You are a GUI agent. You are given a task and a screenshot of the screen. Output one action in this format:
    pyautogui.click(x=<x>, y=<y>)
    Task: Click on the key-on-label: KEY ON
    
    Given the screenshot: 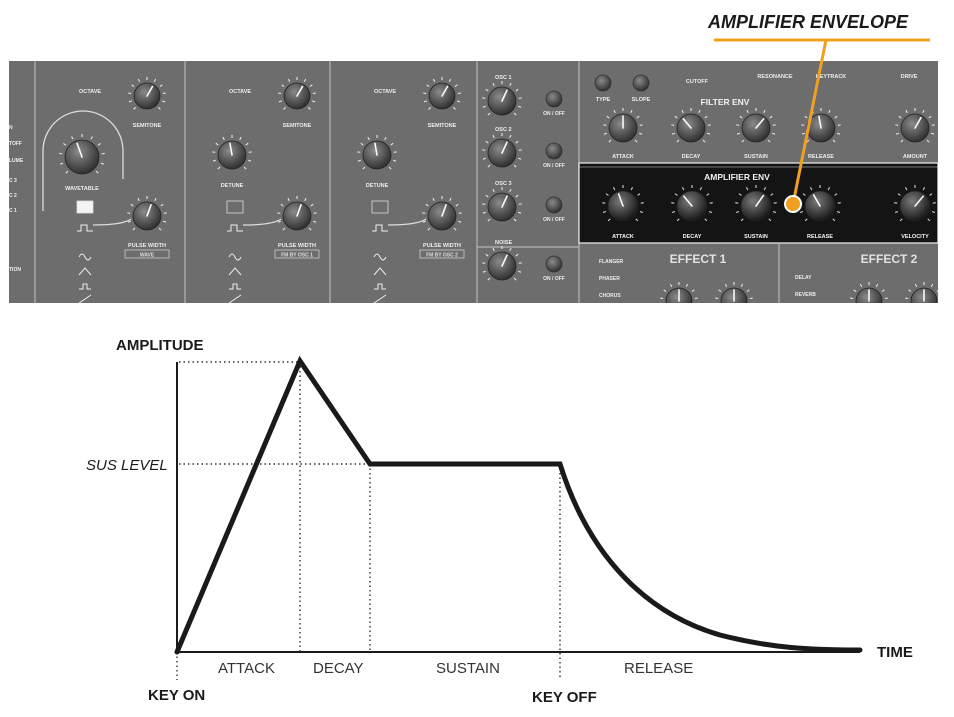 What is the action you would take?
    pyautogui.click(x=177, y=695)
    